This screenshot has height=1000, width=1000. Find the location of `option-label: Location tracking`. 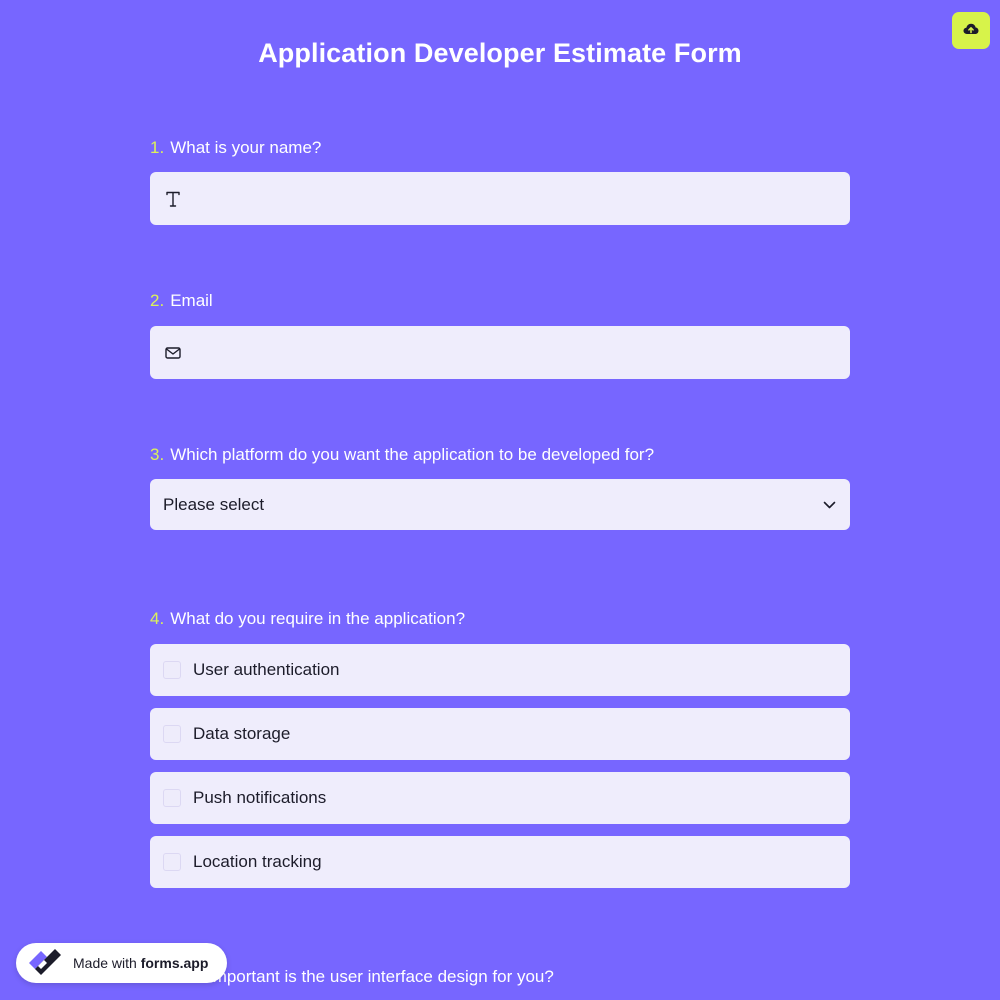

option-label: Location tracking is located at coordinates (257, 861).